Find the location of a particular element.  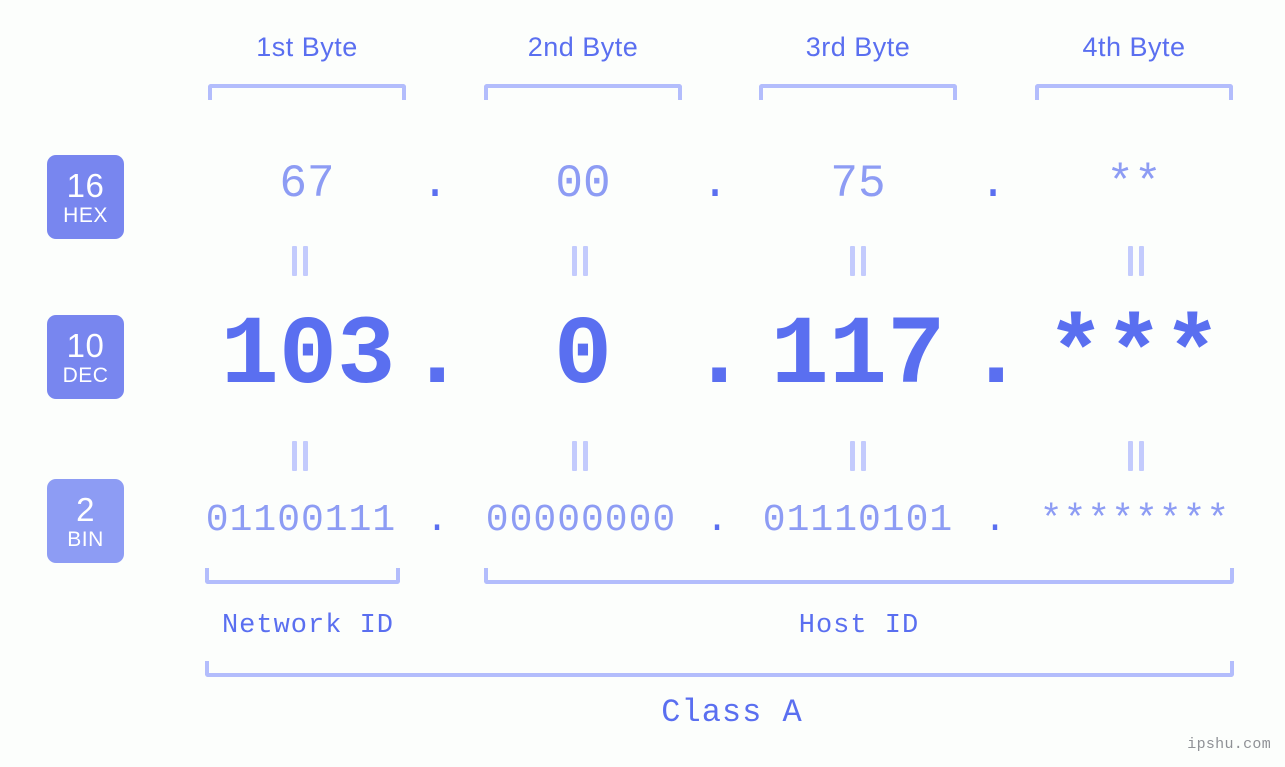

dec-byte-3: 117 is located at coordinates (858, 357).